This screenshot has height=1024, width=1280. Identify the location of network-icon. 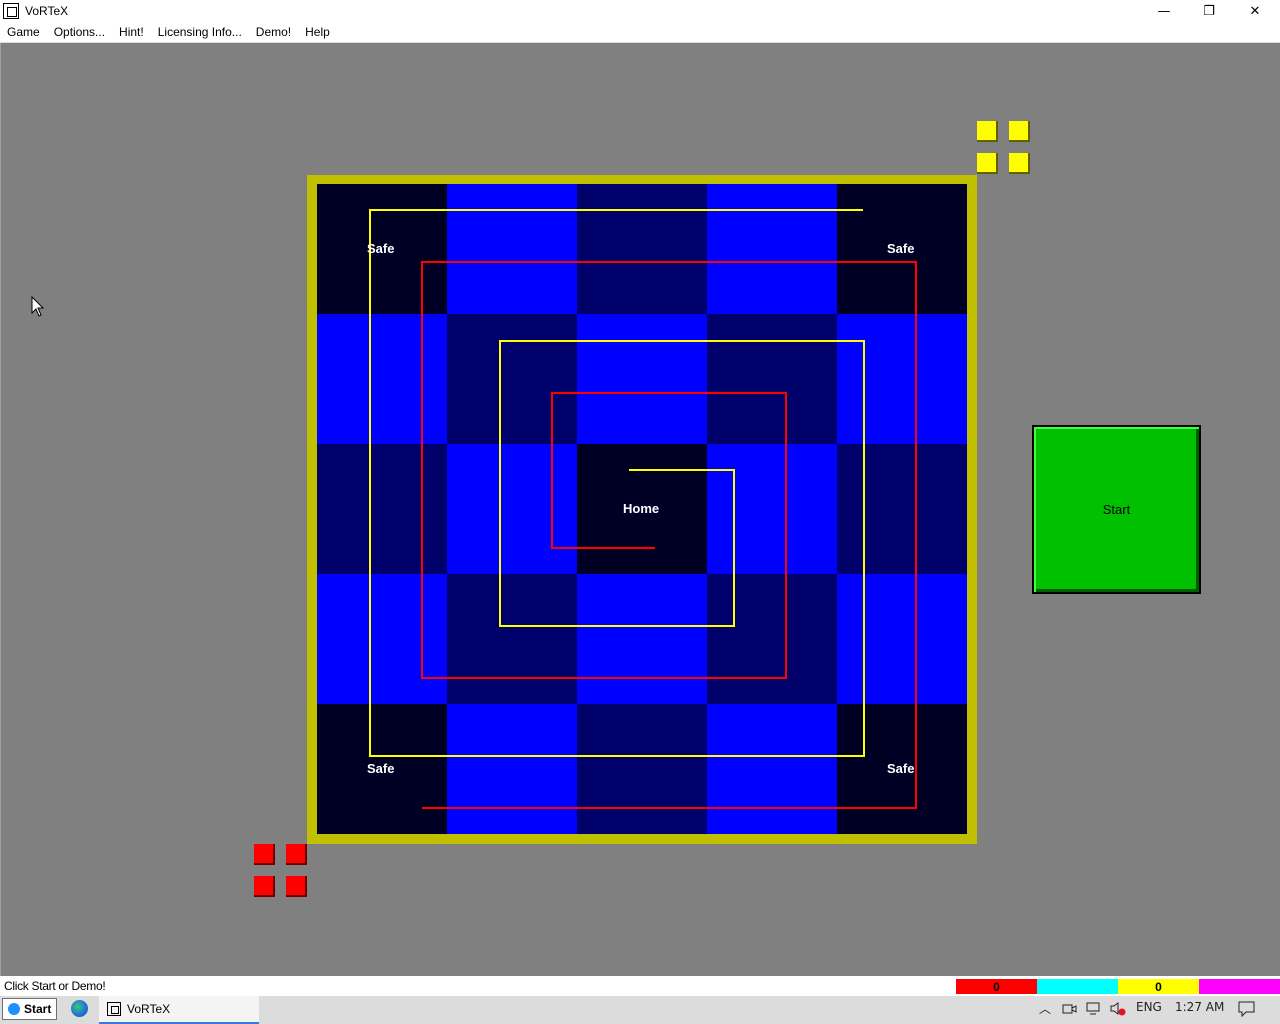
(1094, 1008).